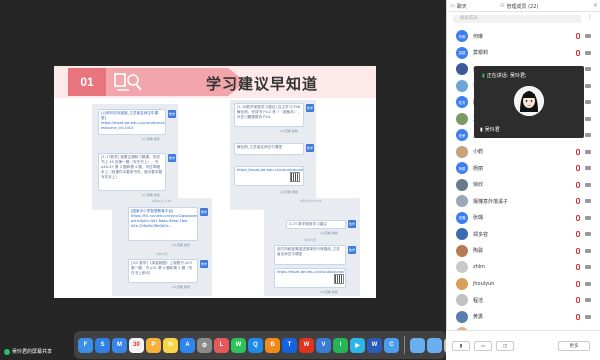 This screenshot has height=360, width=600. Describe the element at coordinates (523, 53) in the screenshot. I see `member-row: 莫银 莫银莉` at that location.